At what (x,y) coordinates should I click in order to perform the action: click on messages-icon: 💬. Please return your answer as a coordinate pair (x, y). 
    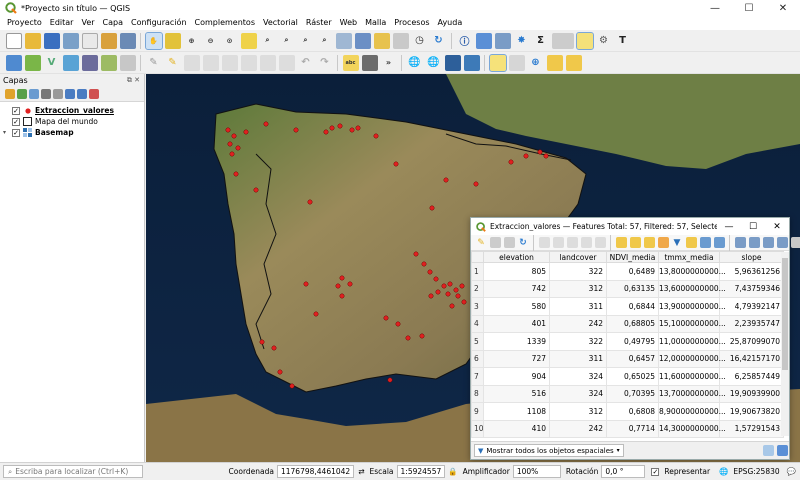
    Looking at the image, I should click on (791, 471).